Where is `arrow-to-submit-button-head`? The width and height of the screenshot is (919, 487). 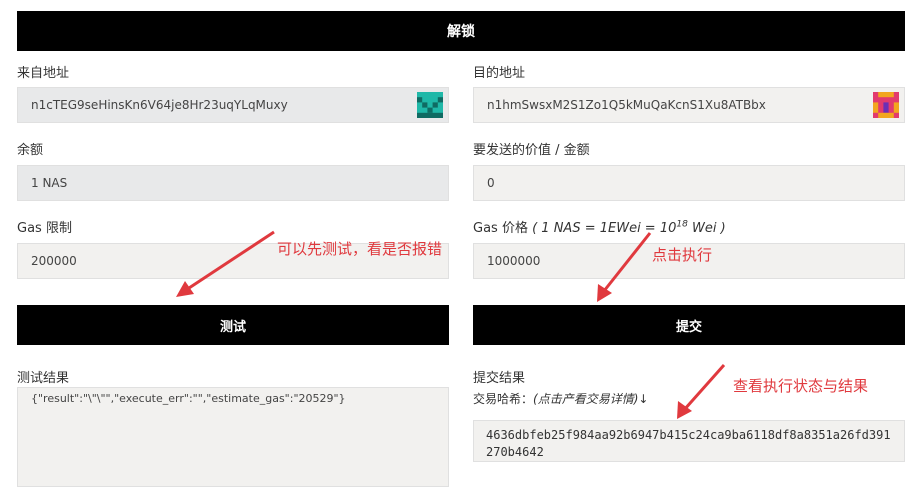 arrow-to-submit-button-head is located at coordinates (604, 293).